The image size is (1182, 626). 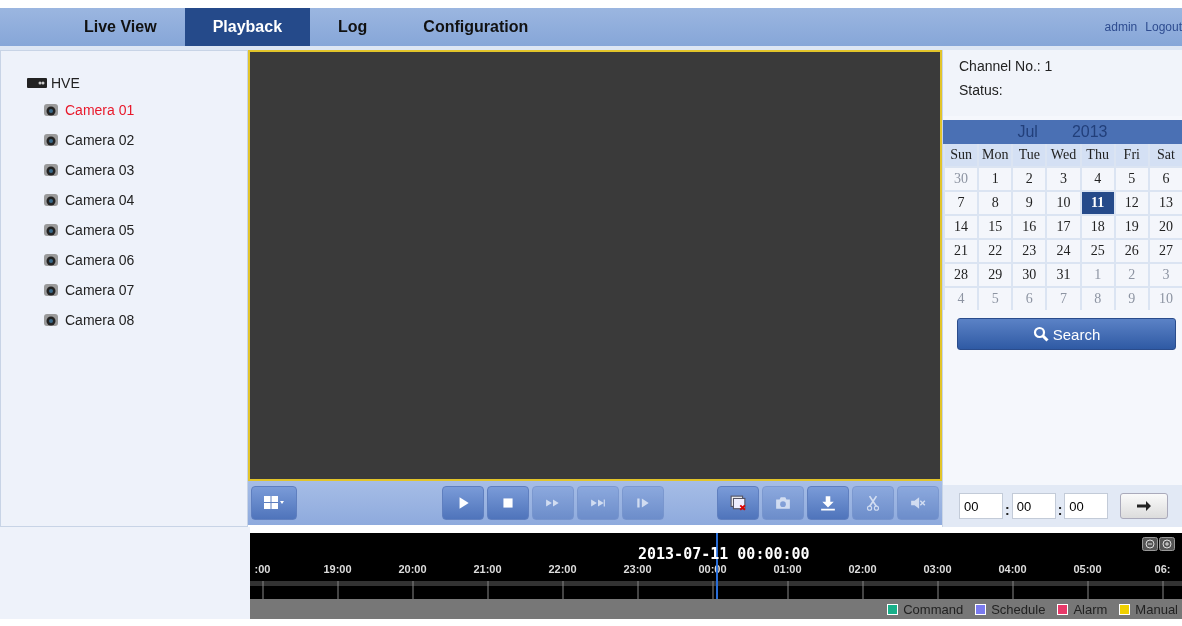 What do you see at coordinates (353, 27) in the screenshot?
I see `nav-tab: Log` at bounding box center [353, 27].